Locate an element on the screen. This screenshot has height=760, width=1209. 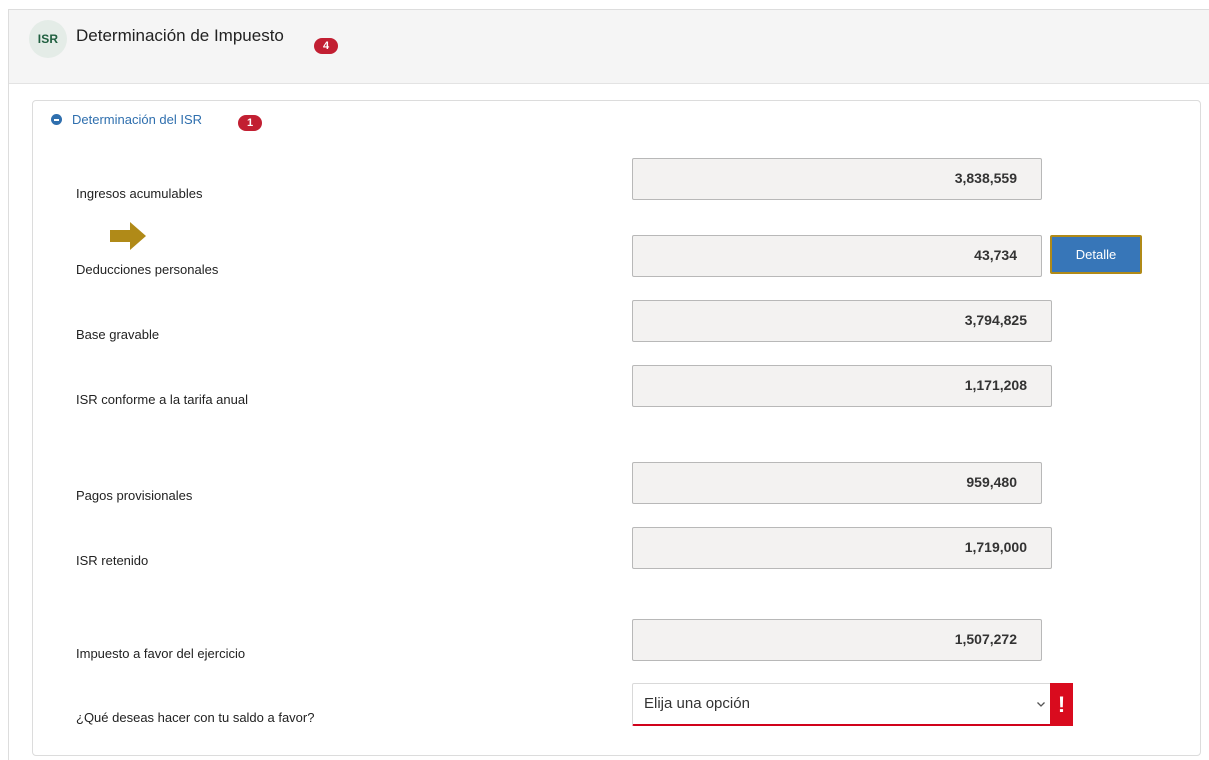
section-toggle-determinacion-isr: Determinación del ISR is located at coordinates (126, 119).